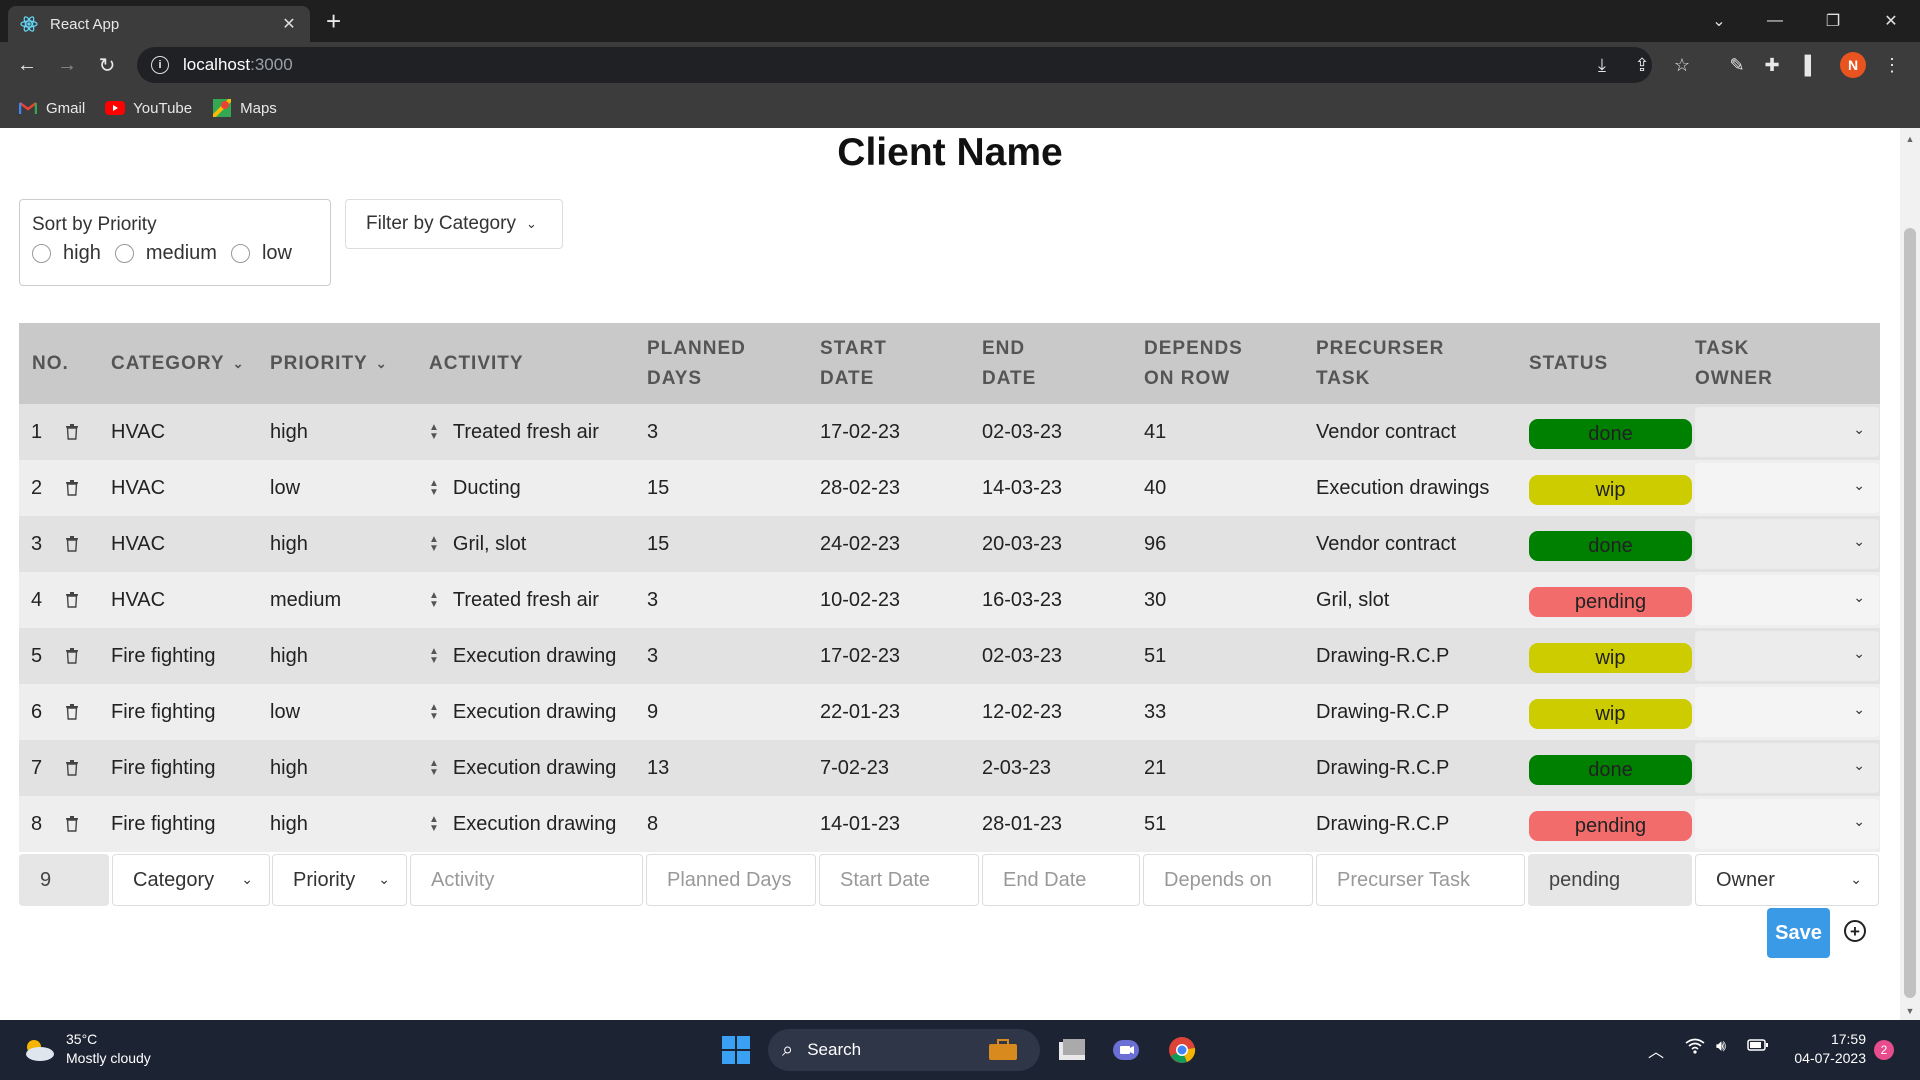 The height and width of the screenshot is (1080, 1920). I want to click on cell-no: 8, so click(37, 823).